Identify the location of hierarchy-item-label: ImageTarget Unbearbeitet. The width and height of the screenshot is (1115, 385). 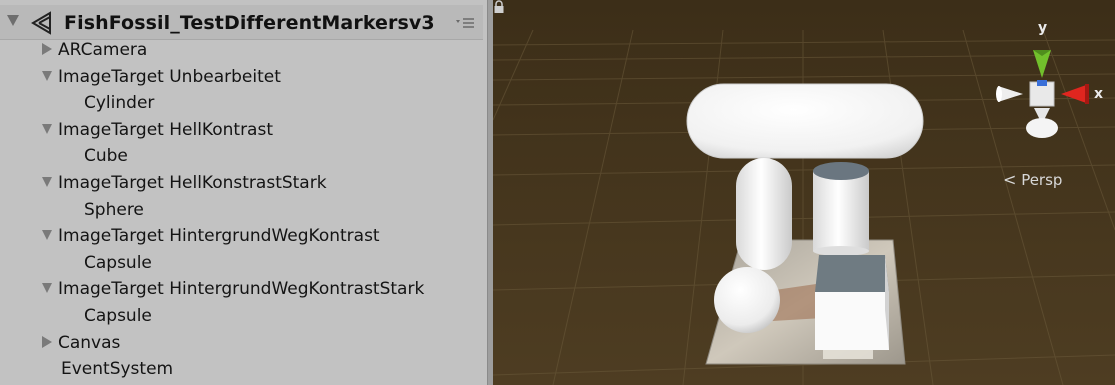
(169, 76).